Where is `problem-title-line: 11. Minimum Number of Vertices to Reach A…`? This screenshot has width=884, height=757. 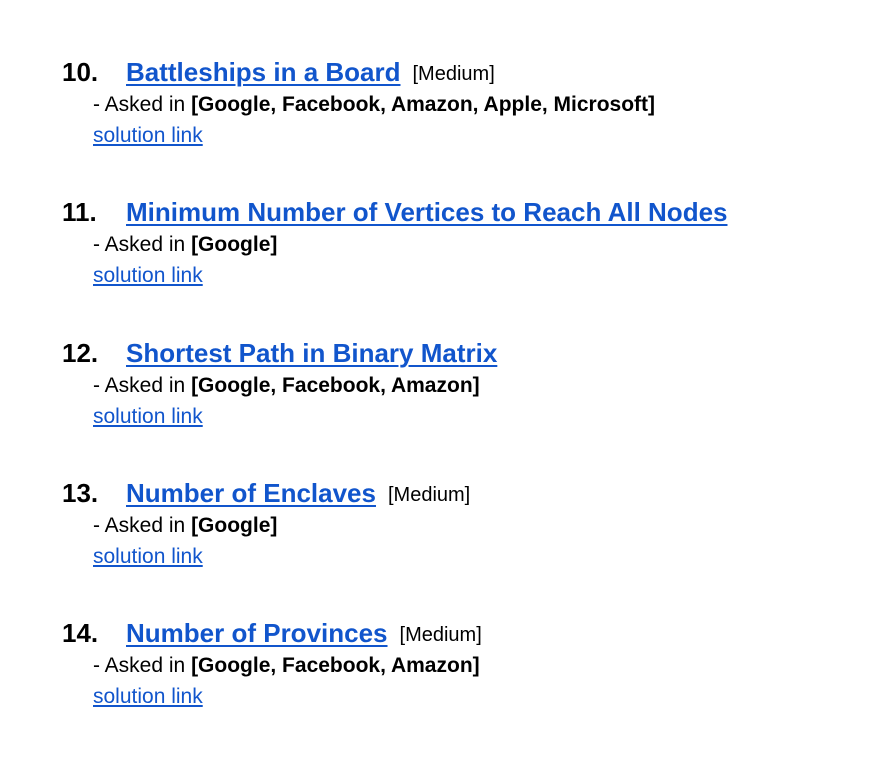 problem-title-line: 11. Minimum Number of Vertices to Reach A… is located at coordinates (462, 212).